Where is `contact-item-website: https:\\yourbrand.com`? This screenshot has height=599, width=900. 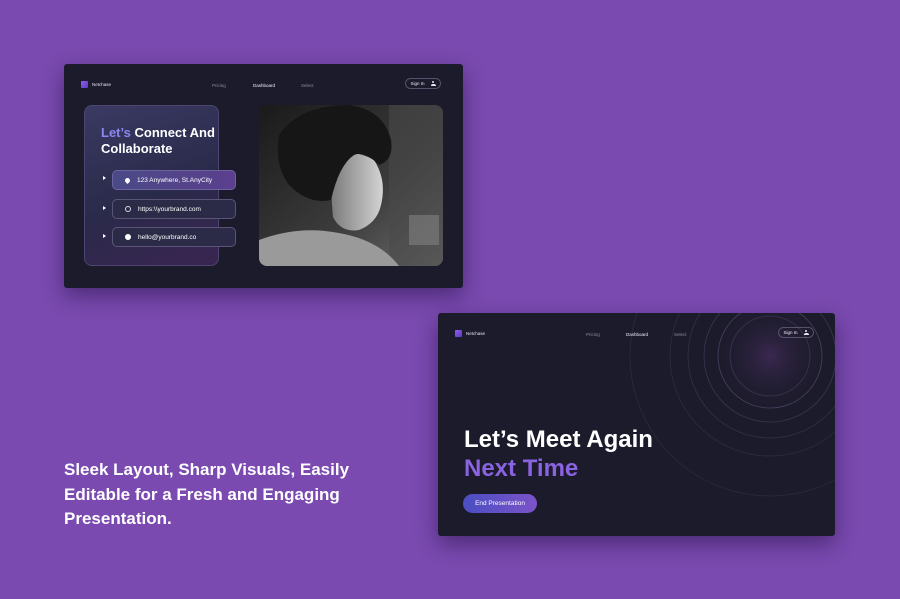
contact-item-website: https:\\yourbrand.com is located at coordinates (174, 209).